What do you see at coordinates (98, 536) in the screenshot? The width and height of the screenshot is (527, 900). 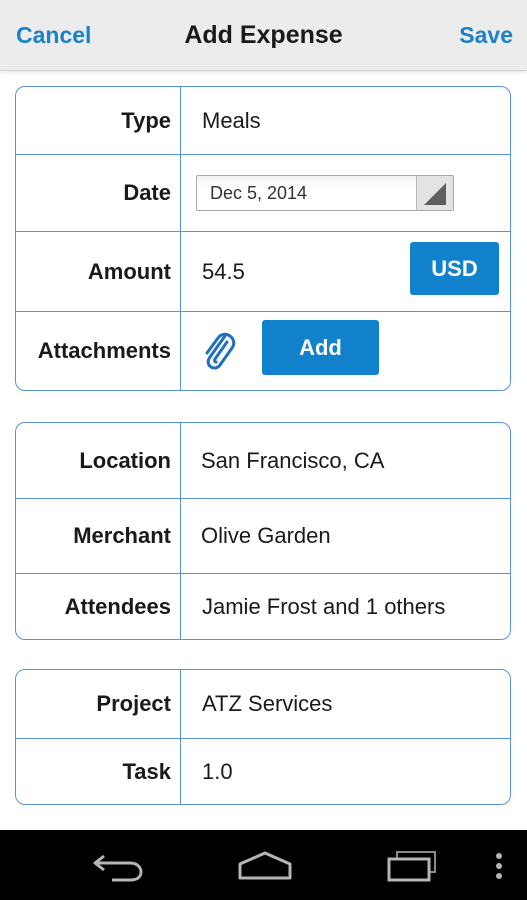 I see `merchant-label: Merchant` at bounding box center [98, 536].